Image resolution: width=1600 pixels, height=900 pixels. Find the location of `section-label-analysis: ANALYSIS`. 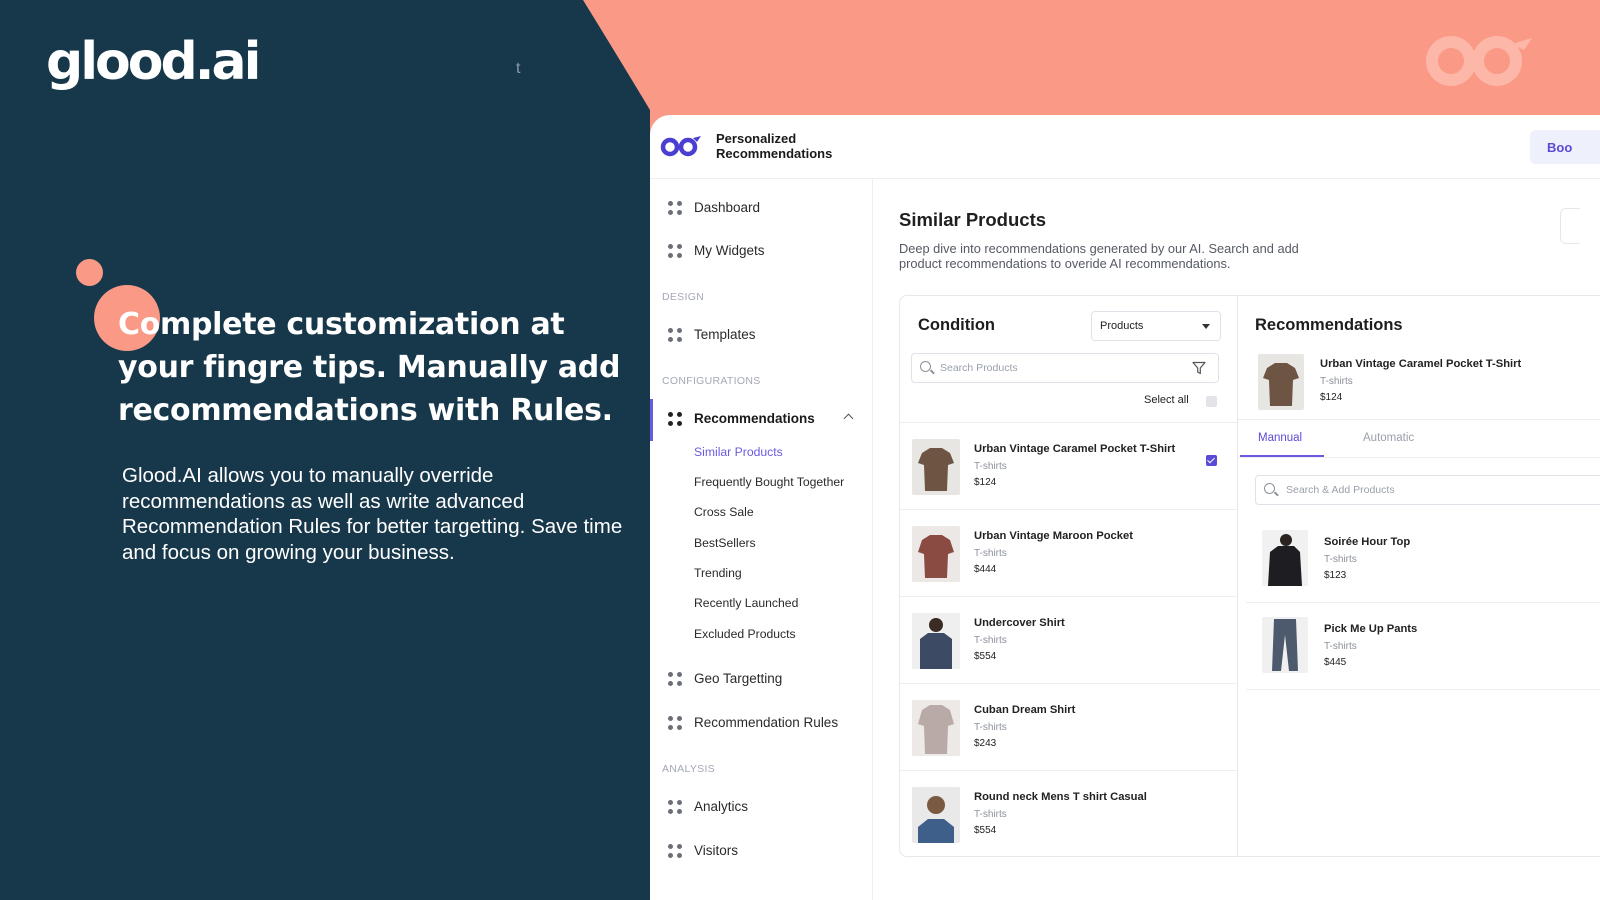

section-label-analysis: ANALYSIS is located at coordinates (688, 769).